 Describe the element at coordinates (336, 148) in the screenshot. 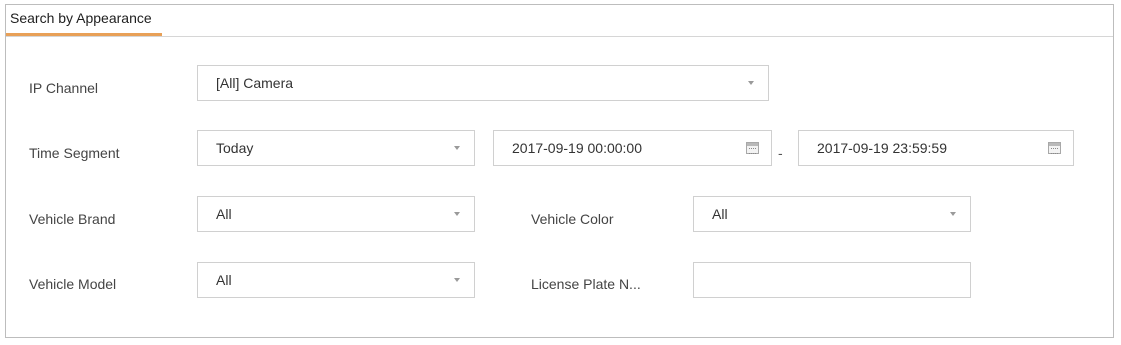

I see `time-segment-select: Today` at that location.